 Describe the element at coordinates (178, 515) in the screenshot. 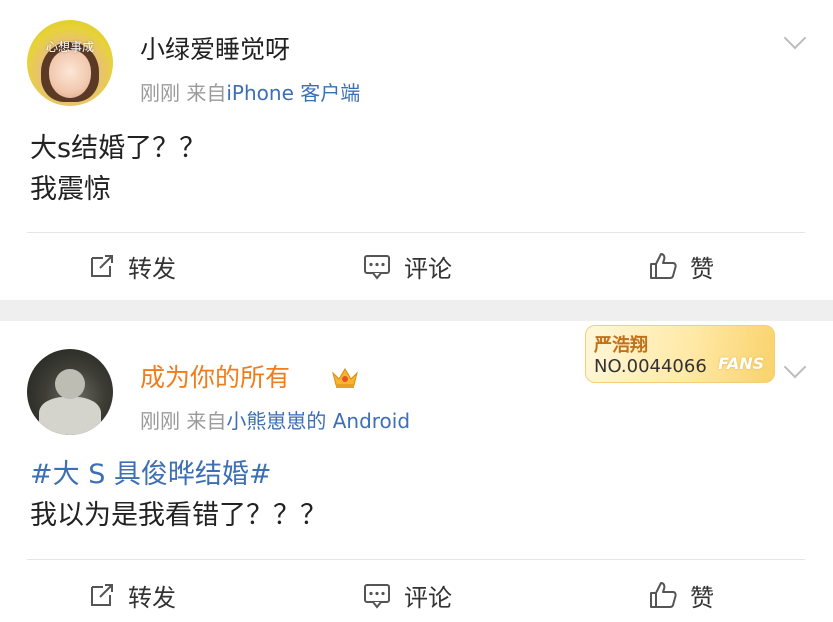

I see `content-line: 我以为是我看错了？？？` at that location.